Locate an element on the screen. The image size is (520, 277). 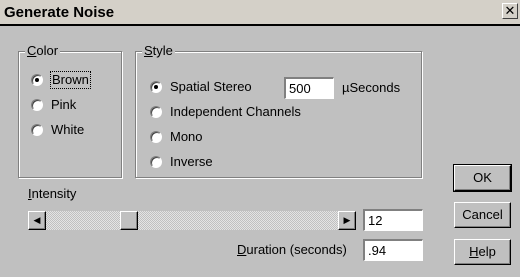
radio-spatial-stereo: Spatial Stereo is located at coordinates (201, 87).